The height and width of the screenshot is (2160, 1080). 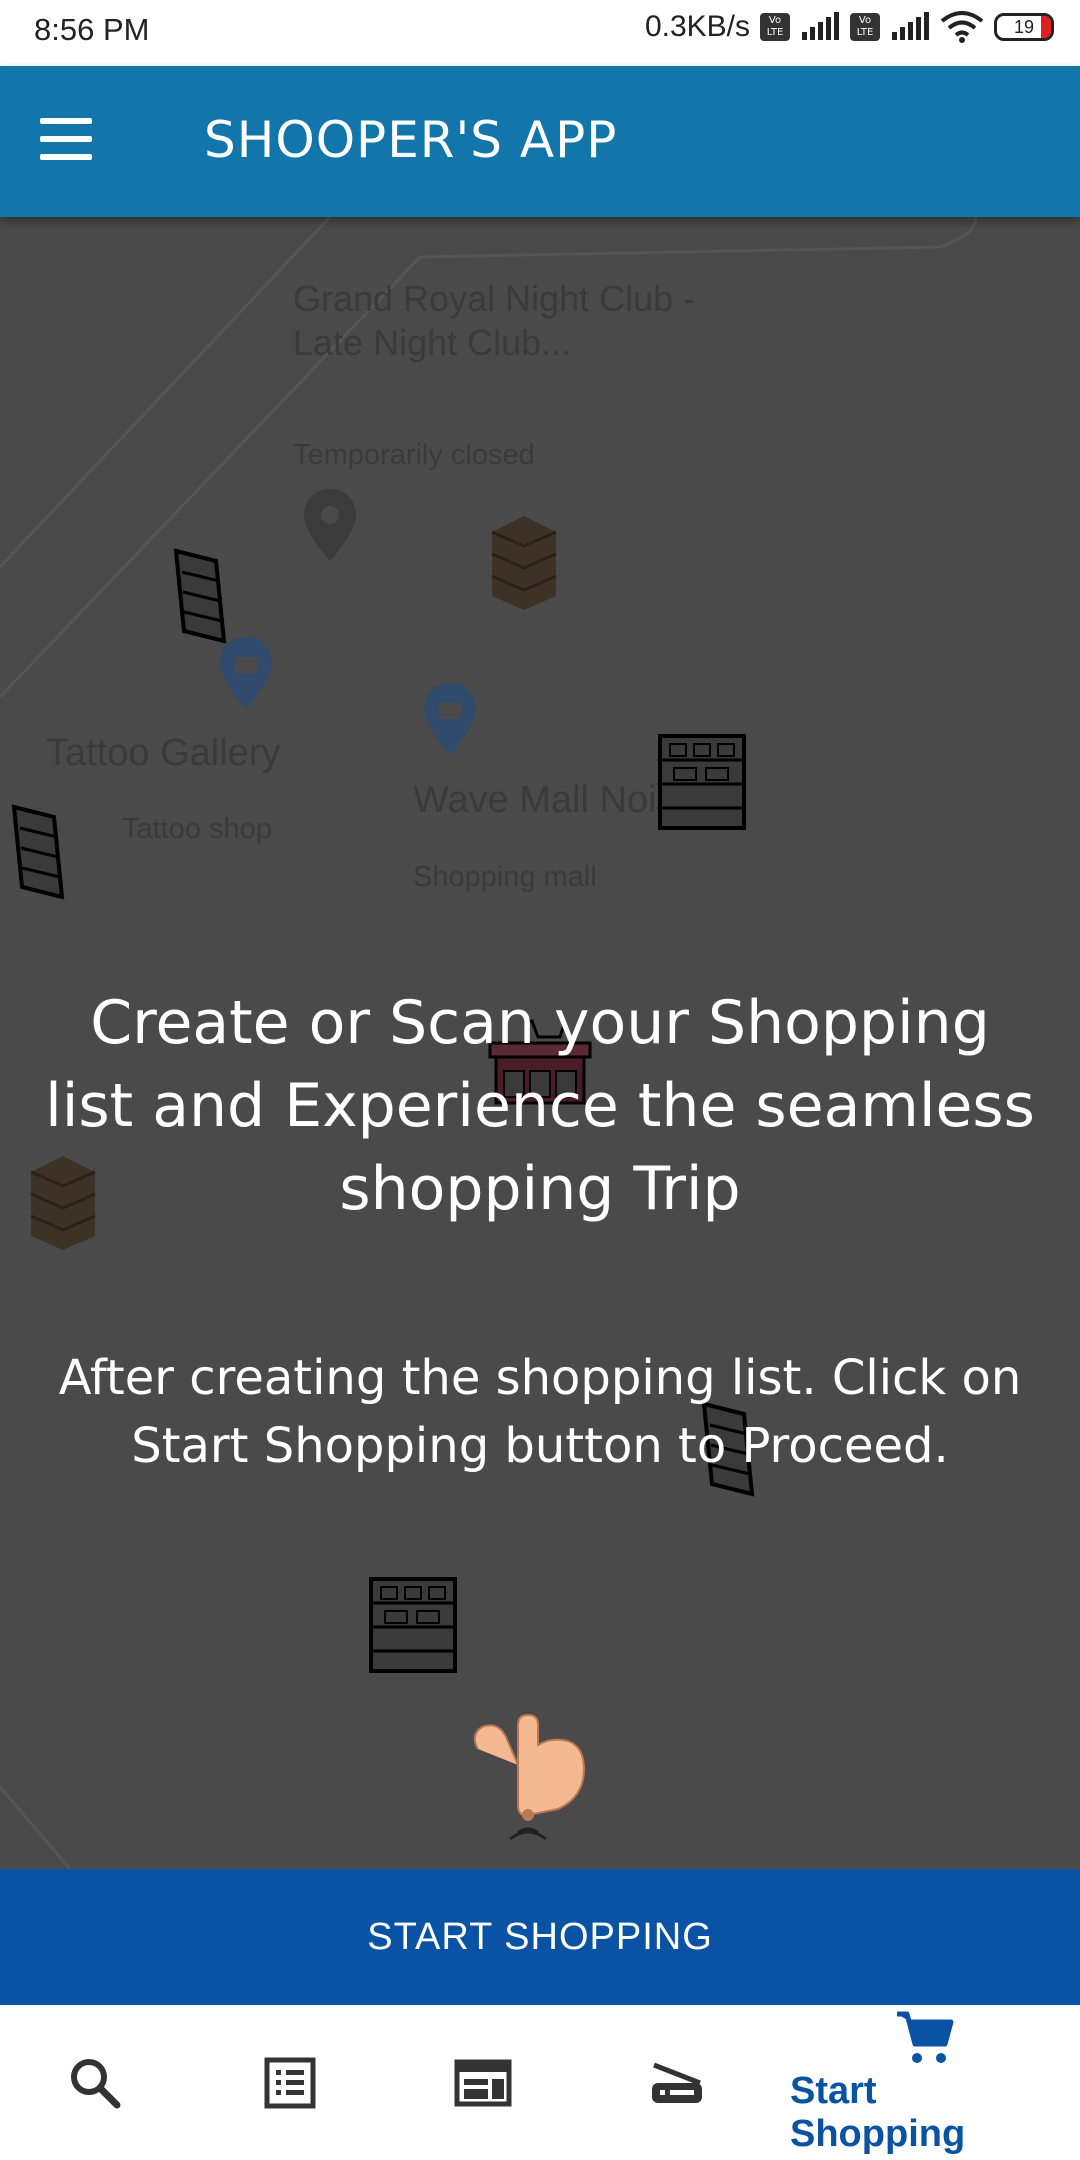 What do you see at coordinates (540, 1937) in the screenshot?
I see `start-shopping-button: START SHOPPING` at bounding box center [540, 1937].